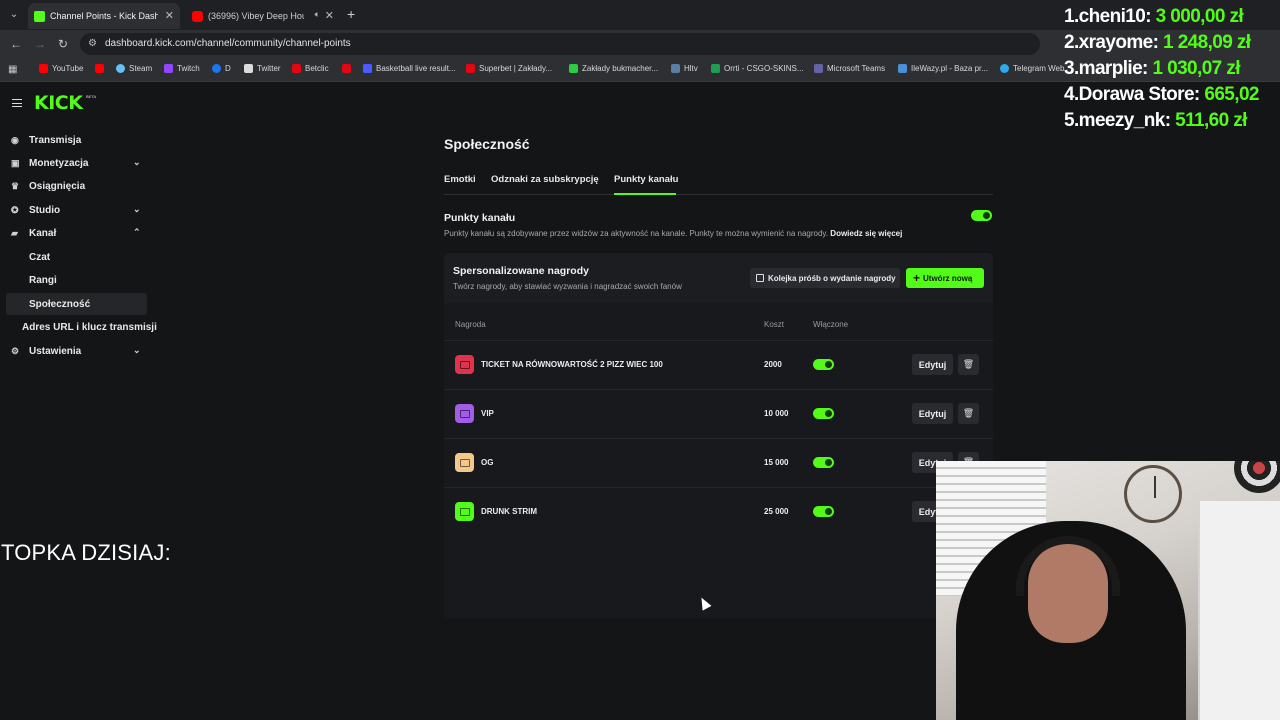  I want to click on headset, so click(1068, 566).